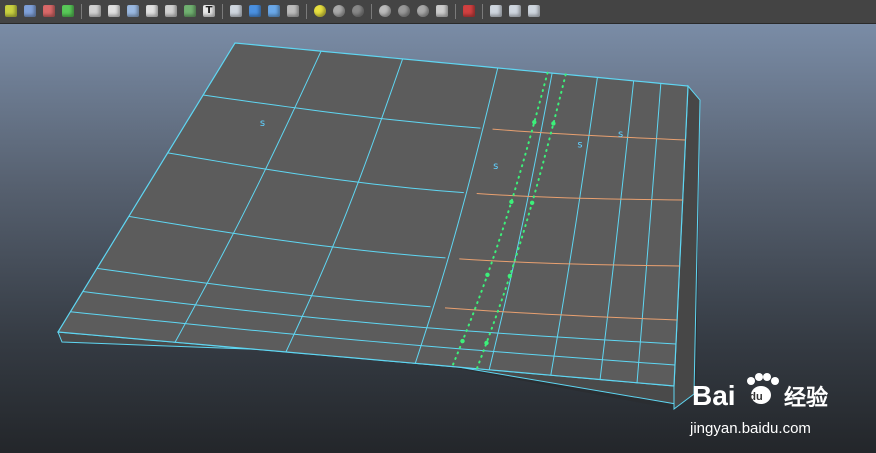 The height and width of the screenshot is (453, 876). I want to click on isolate-icon, so click(469, 11).